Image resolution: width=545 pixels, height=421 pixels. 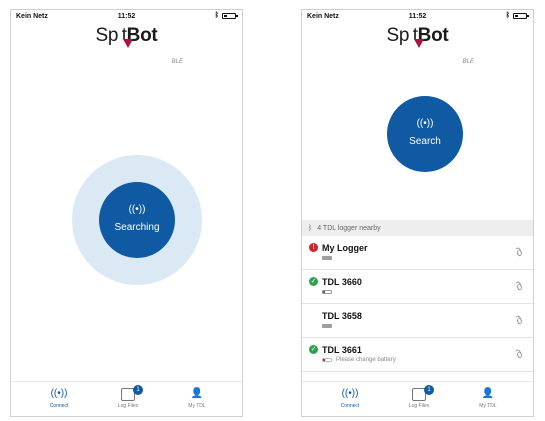 What do you see at coordinates (327, 360) in the screenshot?
I see `battery-low-indicator` at bounding box center [327, 360].